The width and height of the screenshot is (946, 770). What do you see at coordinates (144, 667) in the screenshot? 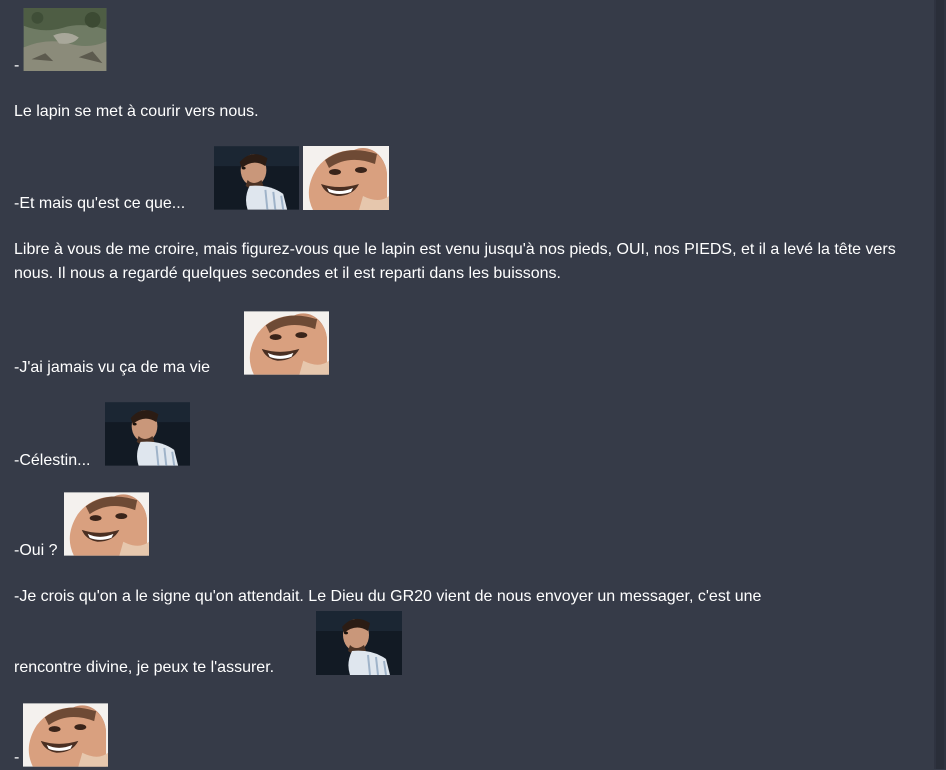
I see `post-line: rencontre divine, je peux te l'assurer.` at bounding box center [144, 667].